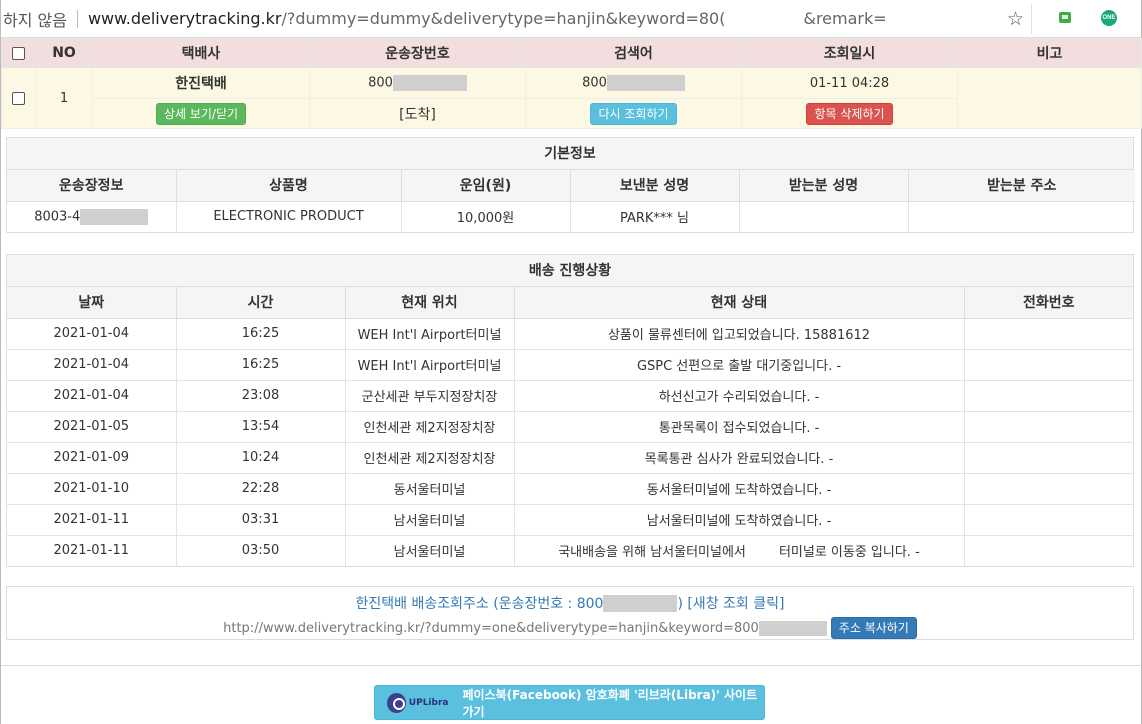 The image size is (1142, 724). What do you see at coordinates (201, 83) in the screenshot?
I see `row-carrier: 한진택배` at bounding box center [201, 83].